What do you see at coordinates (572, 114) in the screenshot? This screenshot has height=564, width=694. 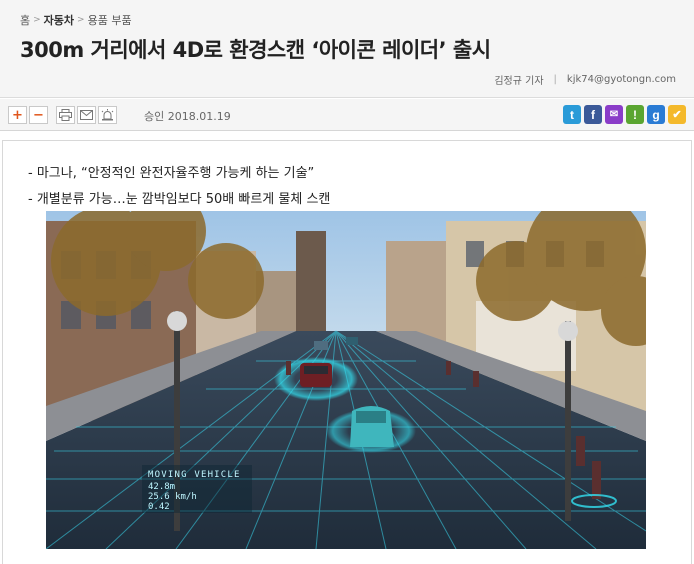 I see `twitter-icon: t` at bounding box center [572, 114].